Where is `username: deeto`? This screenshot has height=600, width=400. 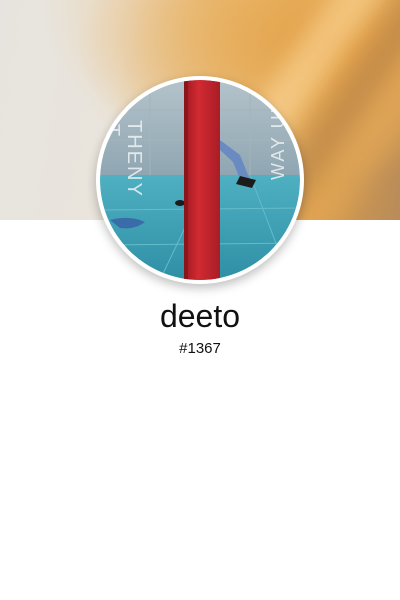 username: deeto is located at coordinates (200, 316).